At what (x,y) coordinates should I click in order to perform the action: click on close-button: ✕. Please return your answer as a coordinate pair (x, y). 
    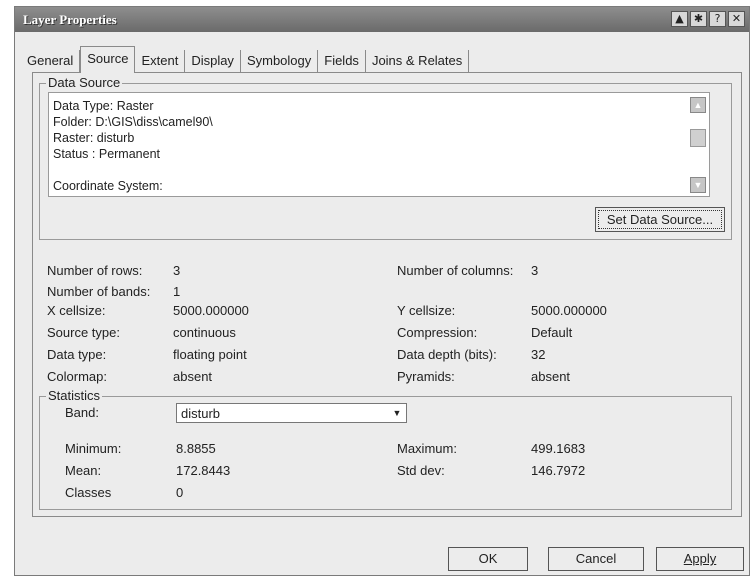
    Looking at the image, I should click on (736, 19).